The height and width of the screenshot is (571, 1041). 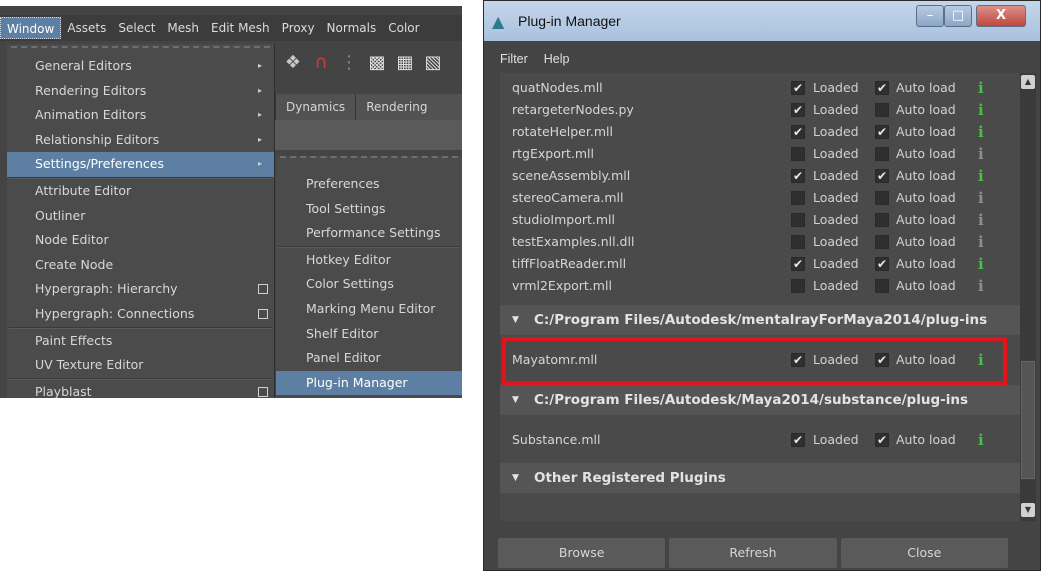 What do you see at coordinates (369, 184) in the screenshot?
I see `submenu-item-preferences: Preferences` at bounding box center [369, 184].